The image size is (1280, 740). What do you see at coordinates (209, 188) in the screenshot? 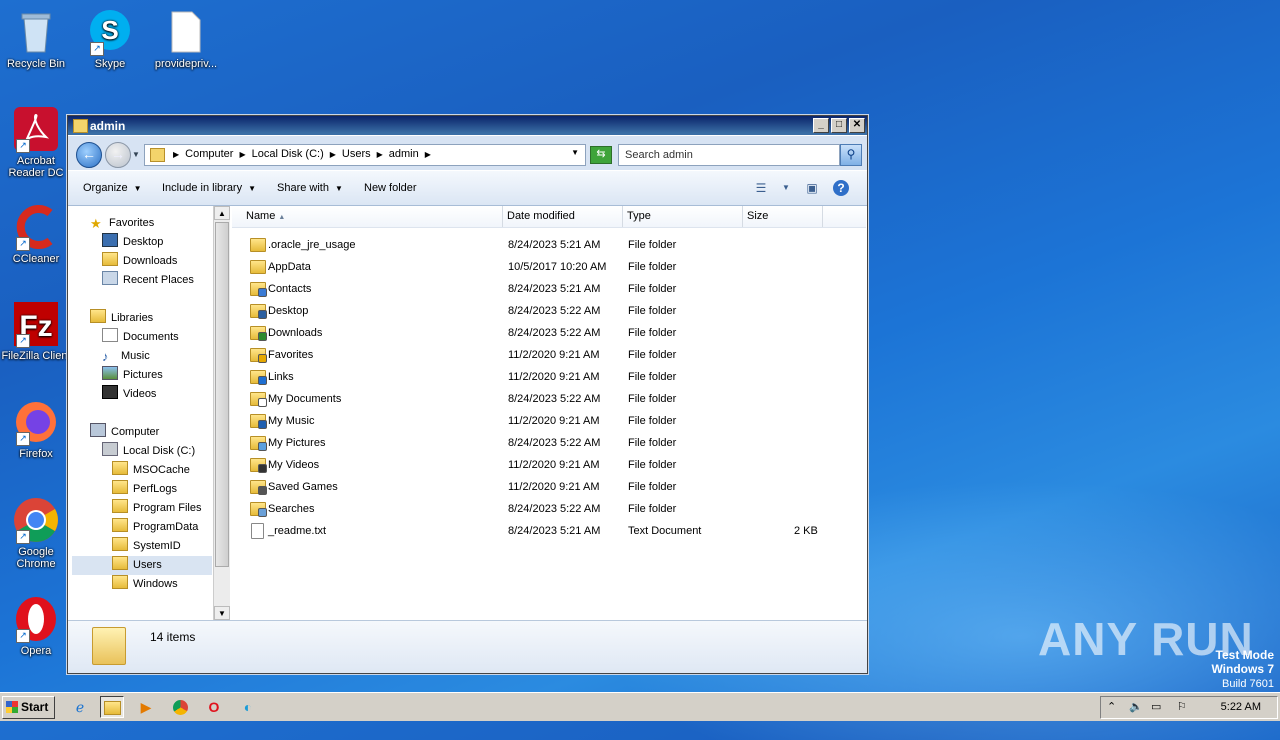
I see `include-in-library-button: Include in library ▼` at bounding box center [209, 188].